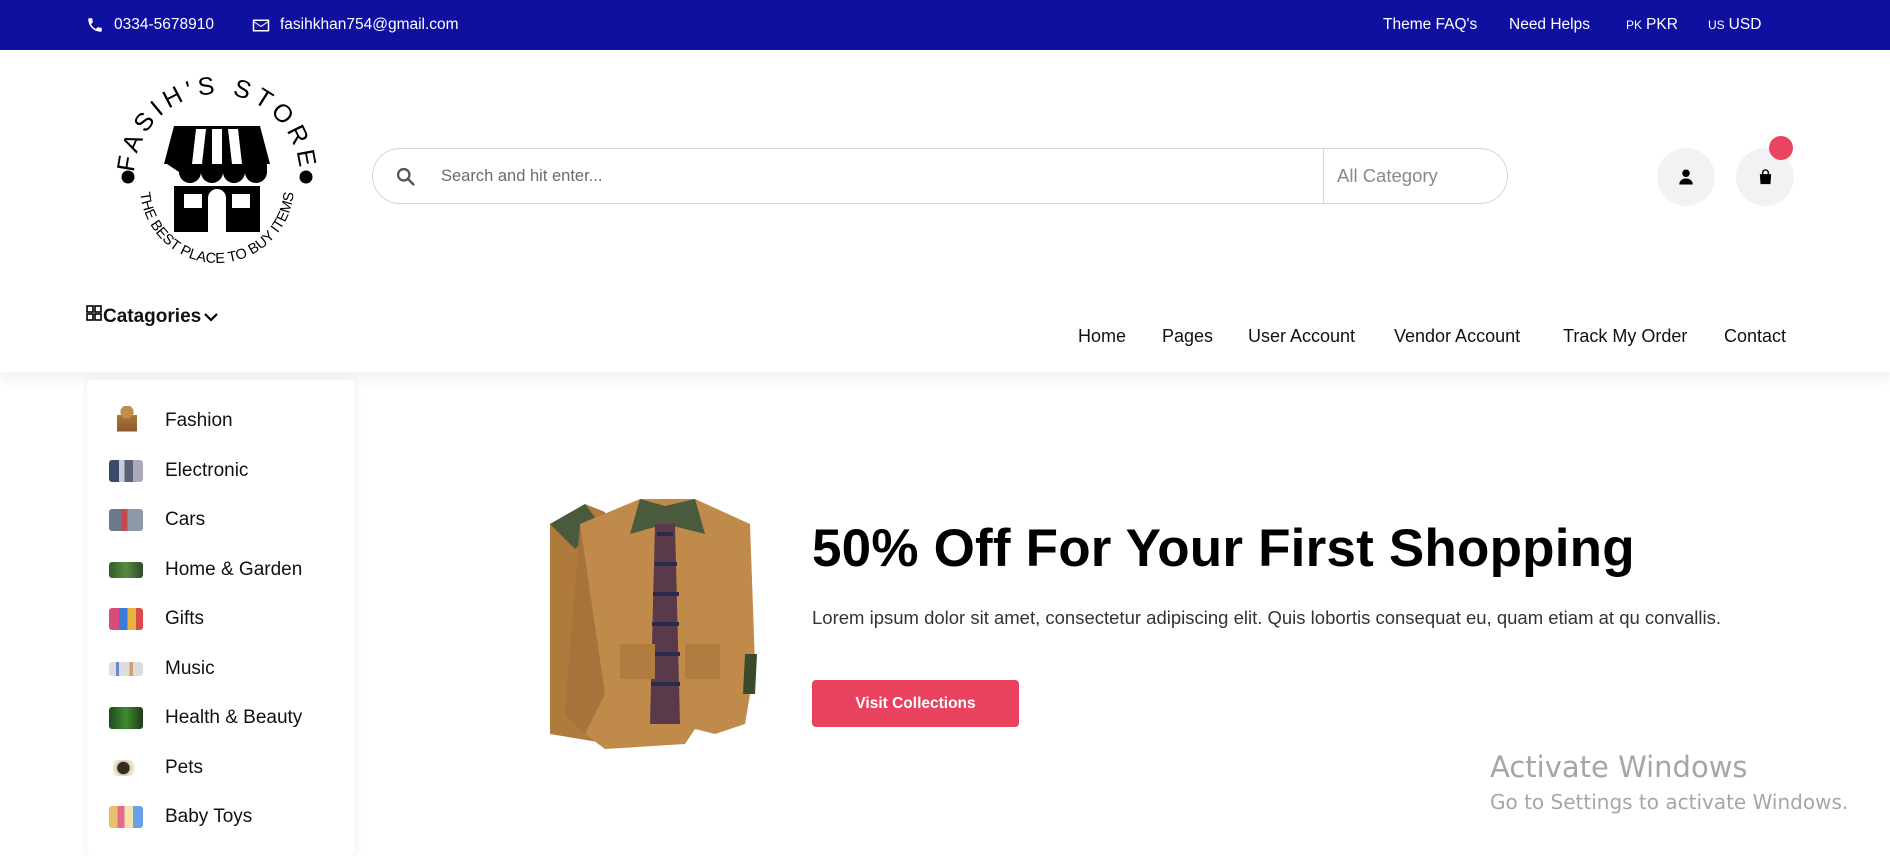 This screenshot has height=856, width=1890. What do you see at coordinates (207, 470) in the screenshot?
I see `sidebar-item-label: Electronic` at bounding box center [207, 470].